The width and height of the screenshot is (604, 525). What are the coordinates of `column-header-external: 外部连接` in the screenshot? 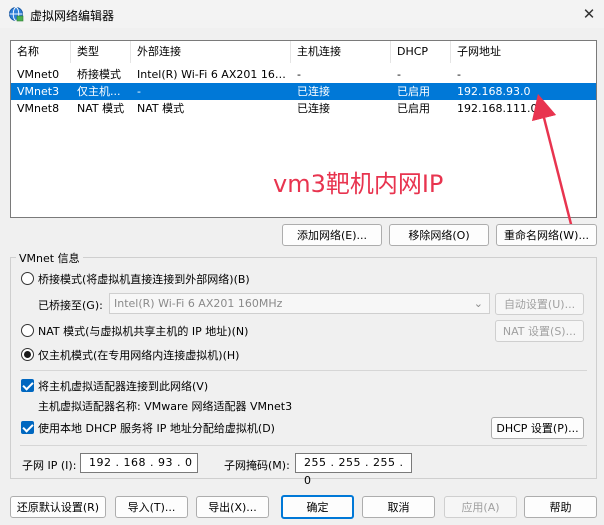 It's located at (211, 52).